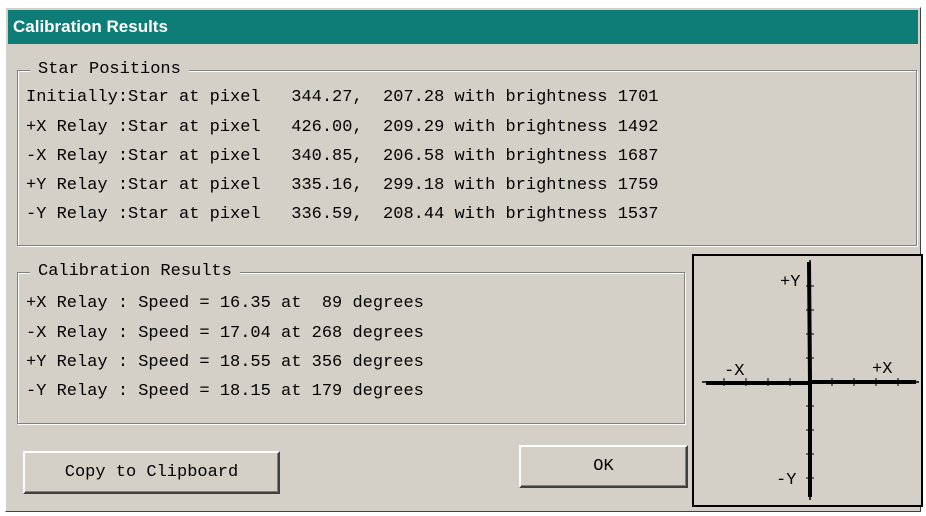 The image size is (926, 516). I want to click on ok-label: OK, so click(603, 466).